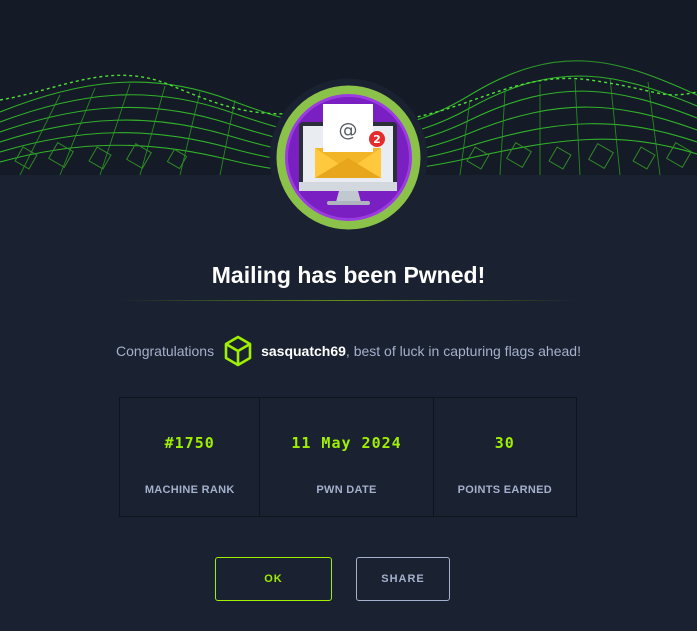 The height and width of the screenshot is (631, 697). What do you see at coordinates (165, 351) in the screenshot?
I see `congrats-prefix: Congratulations` at bounding box center [165, 351].